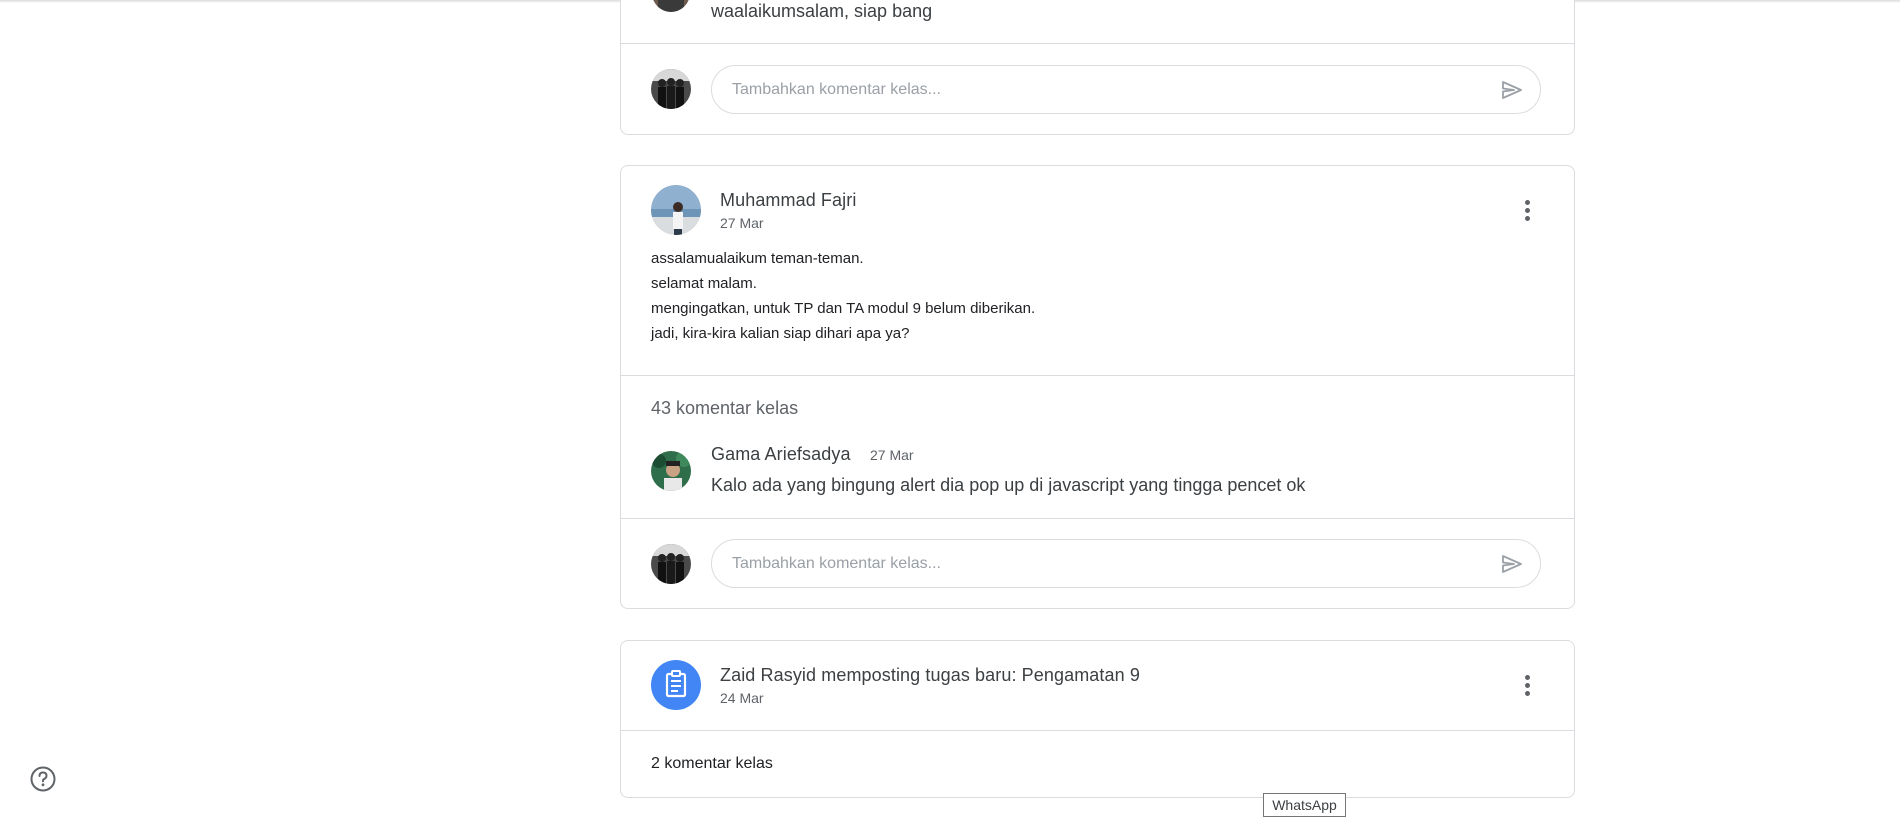 The height and width of the screenshot is (817, 1900). Describe the element at coordinates (704, 283) in the screenshot. I see `post-body-line-2: selamat malam.` at that location.